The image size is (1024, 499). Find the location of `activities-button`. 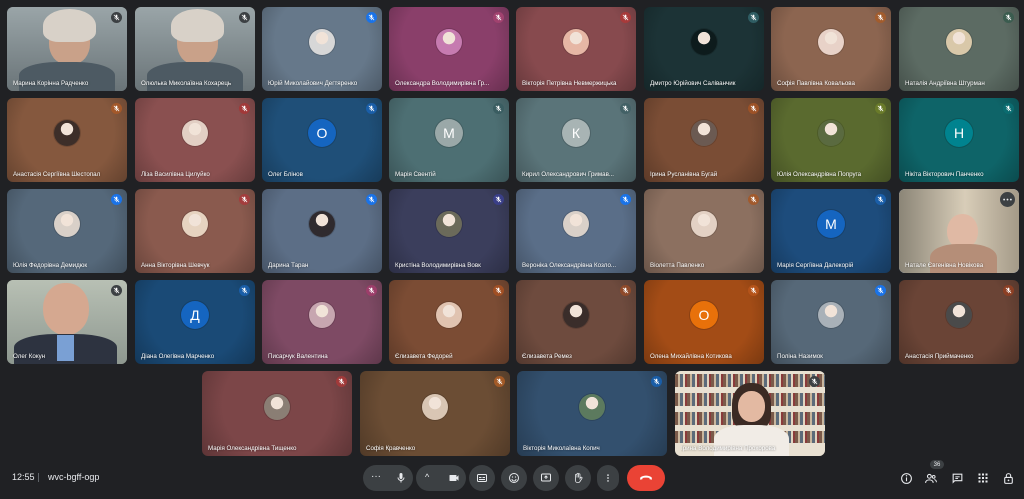

activities-button is located at coordinates (983, 478).